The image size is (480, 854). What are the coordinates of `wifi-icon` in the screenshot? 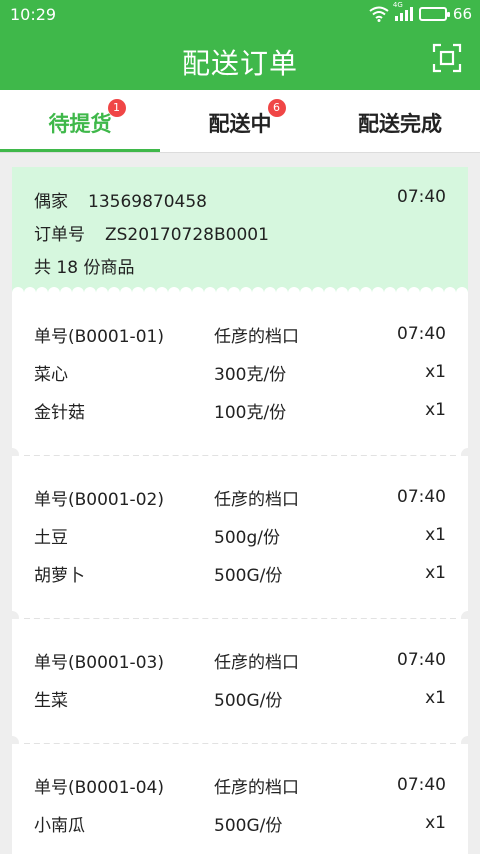 It's located at (379, 14).